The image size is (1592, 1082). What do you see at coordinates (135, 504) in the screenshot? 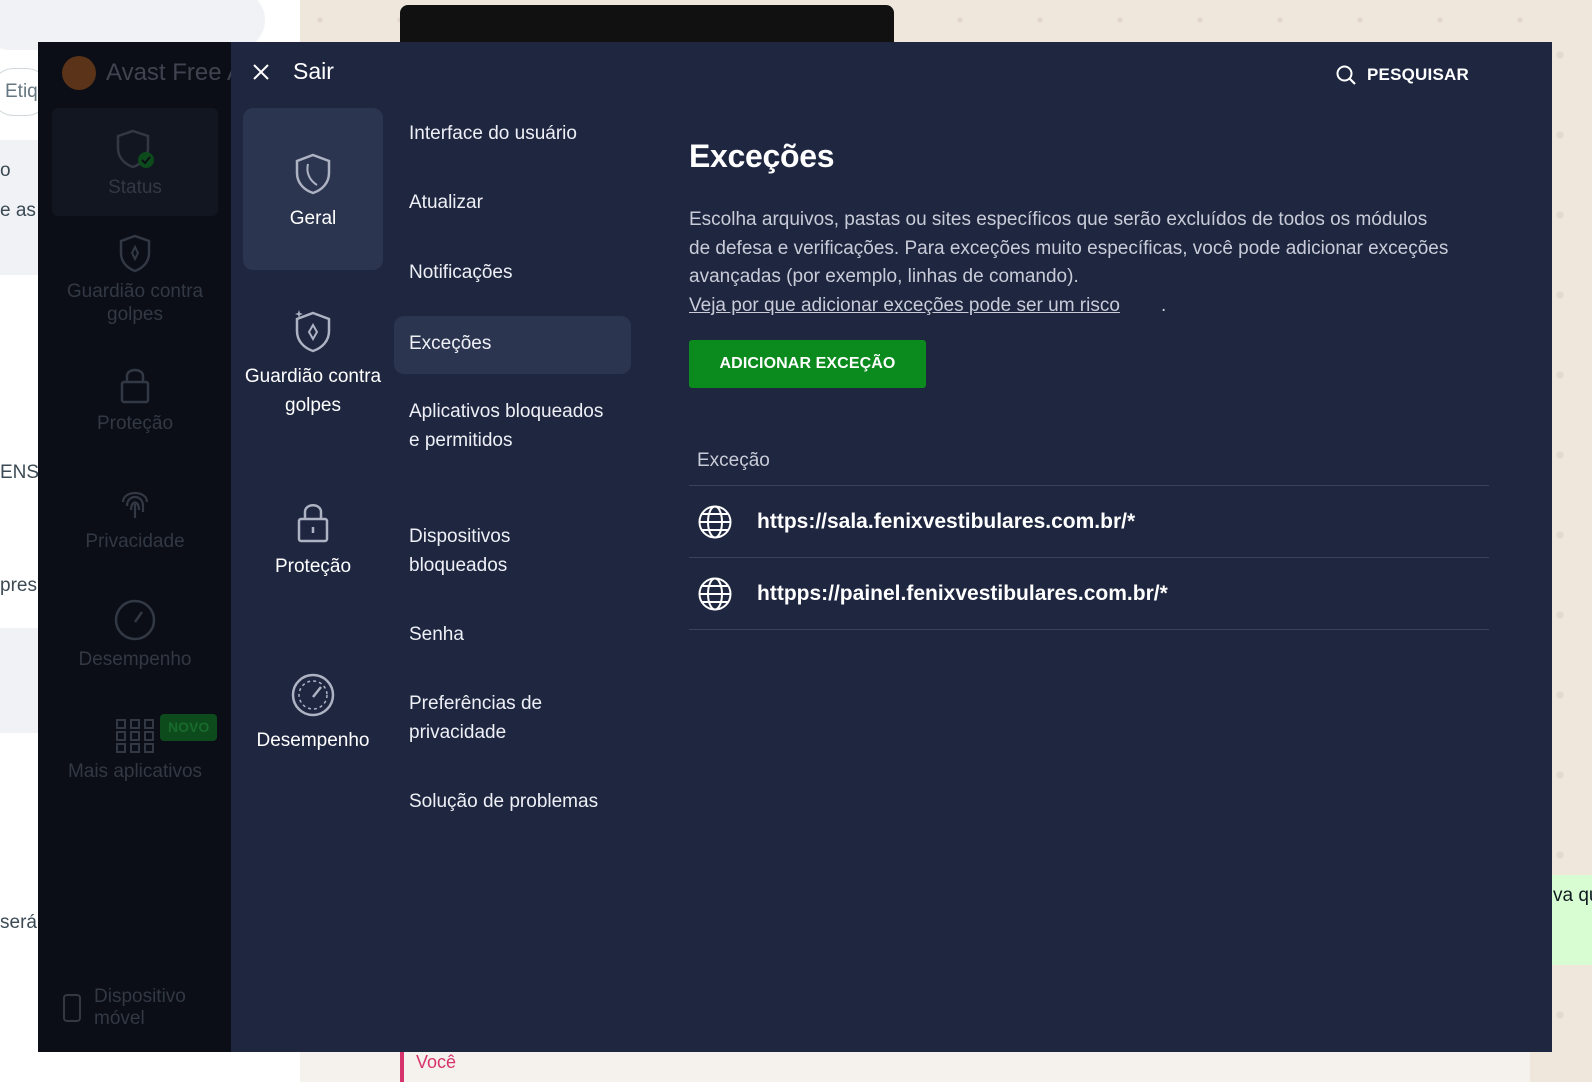
I see `fingerprint-icon` at bounding box center [135, 504].